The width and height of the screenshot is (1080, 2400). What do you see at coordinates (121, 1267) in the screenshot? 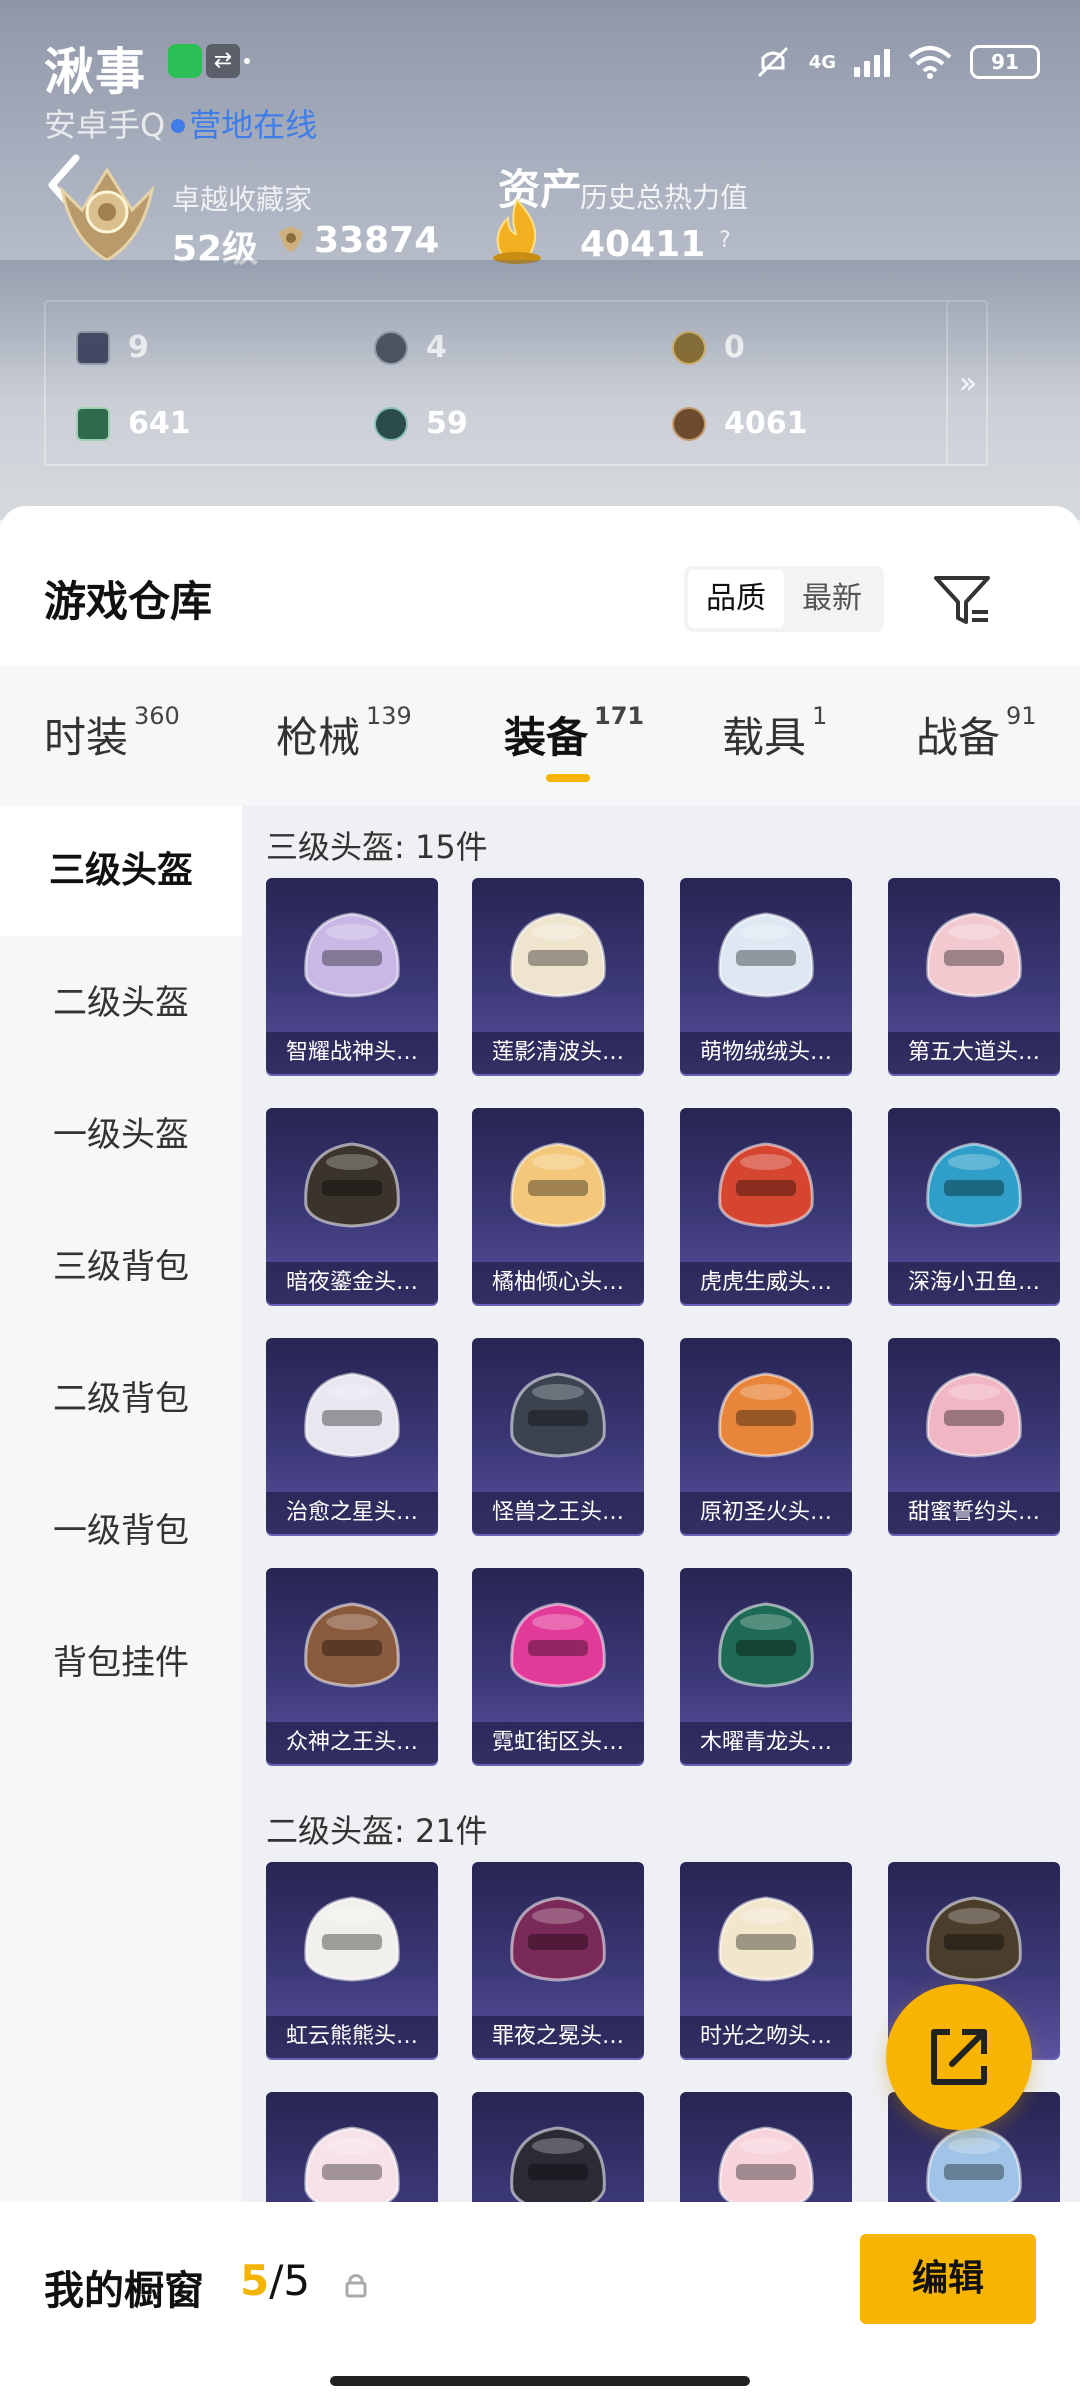
I see `sidebar-item-level3-backpack: 三级背包` at bounding box center [121, 1267].